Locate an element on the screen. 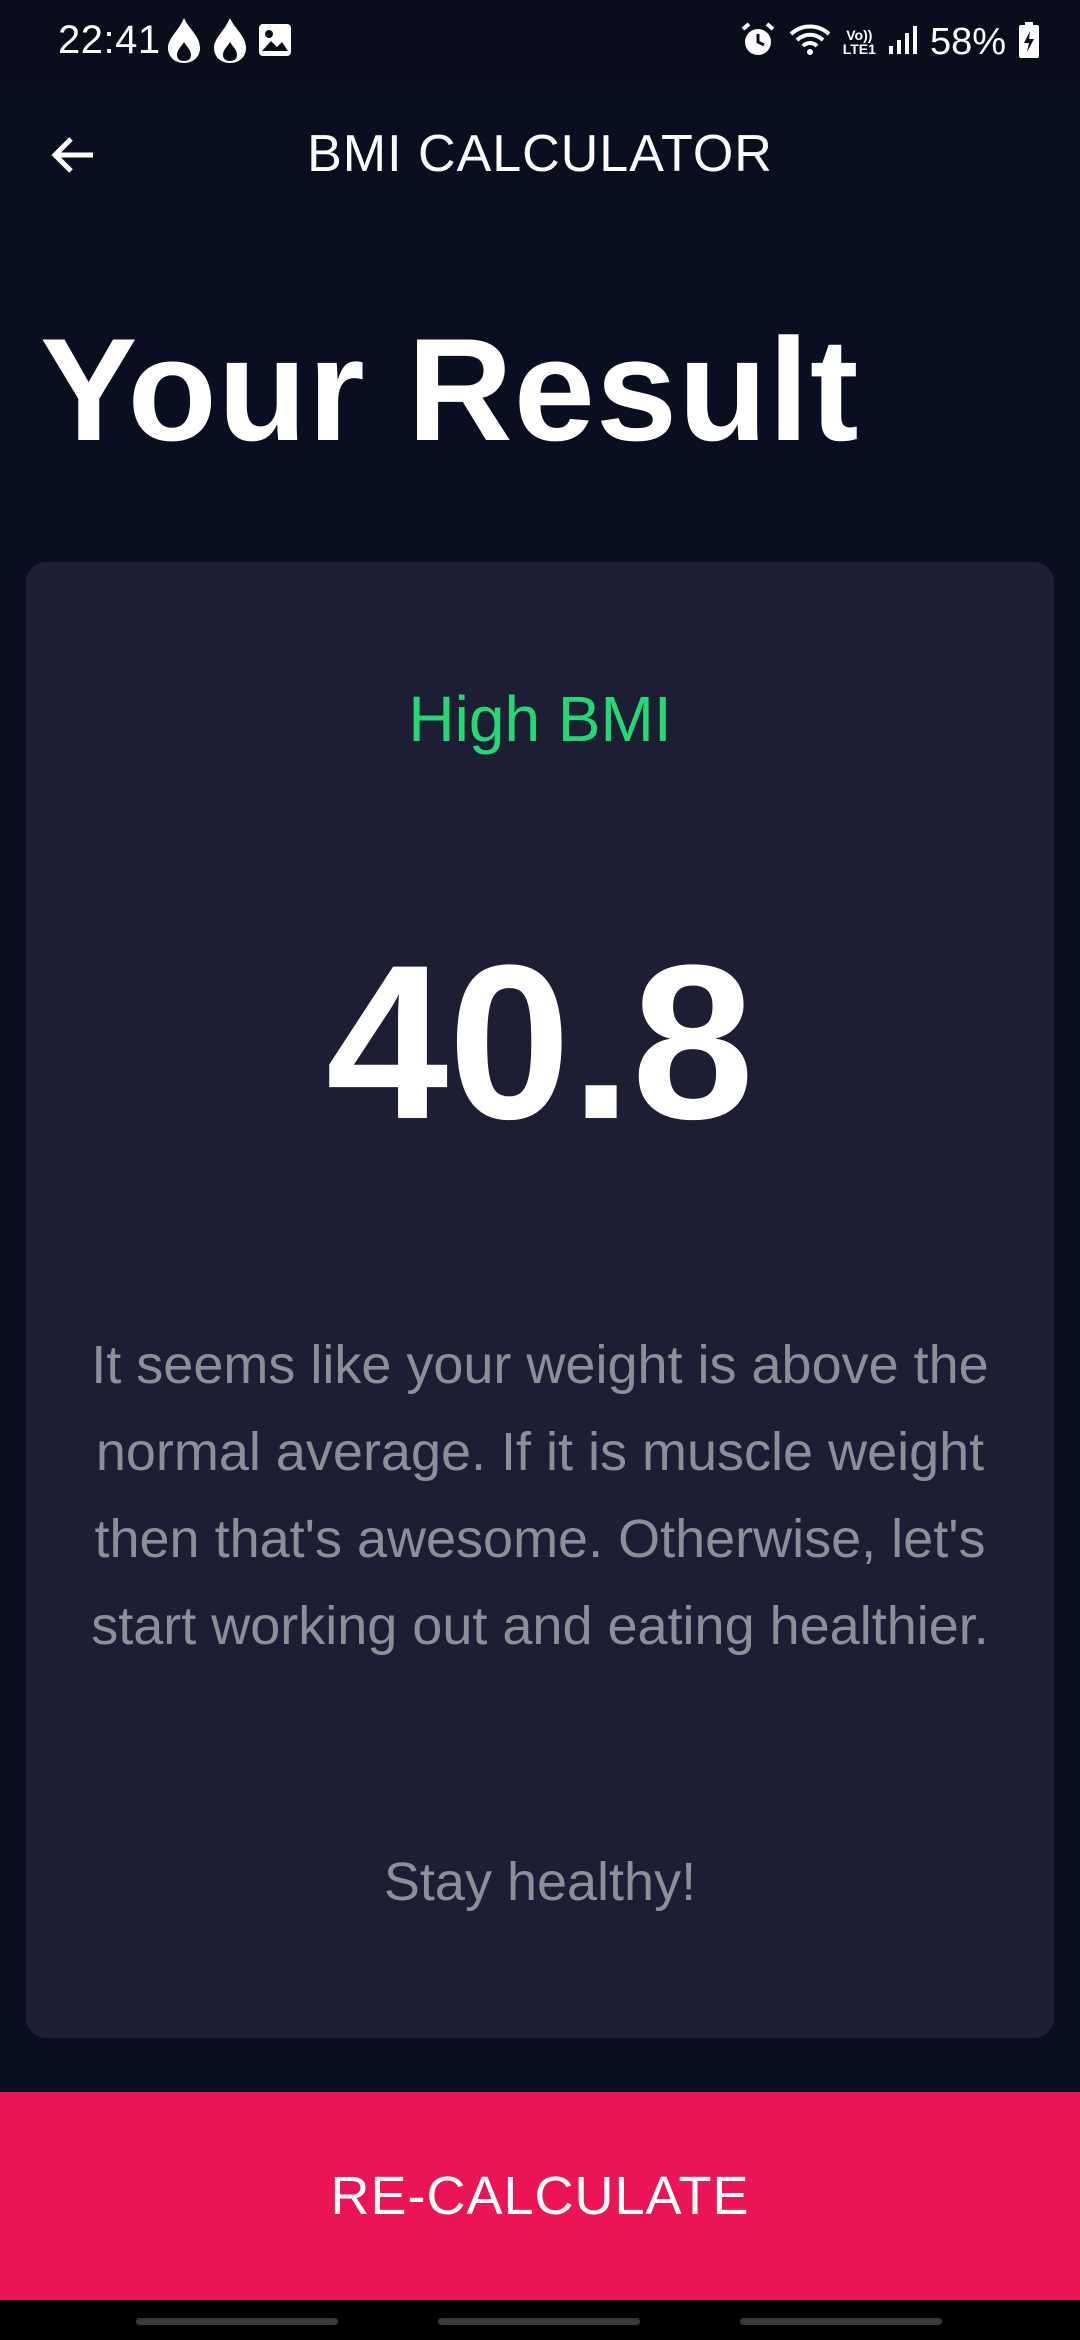 The height and width of the screenshot is (2340, 1080). image-icon is located at coordinates (275, 42).